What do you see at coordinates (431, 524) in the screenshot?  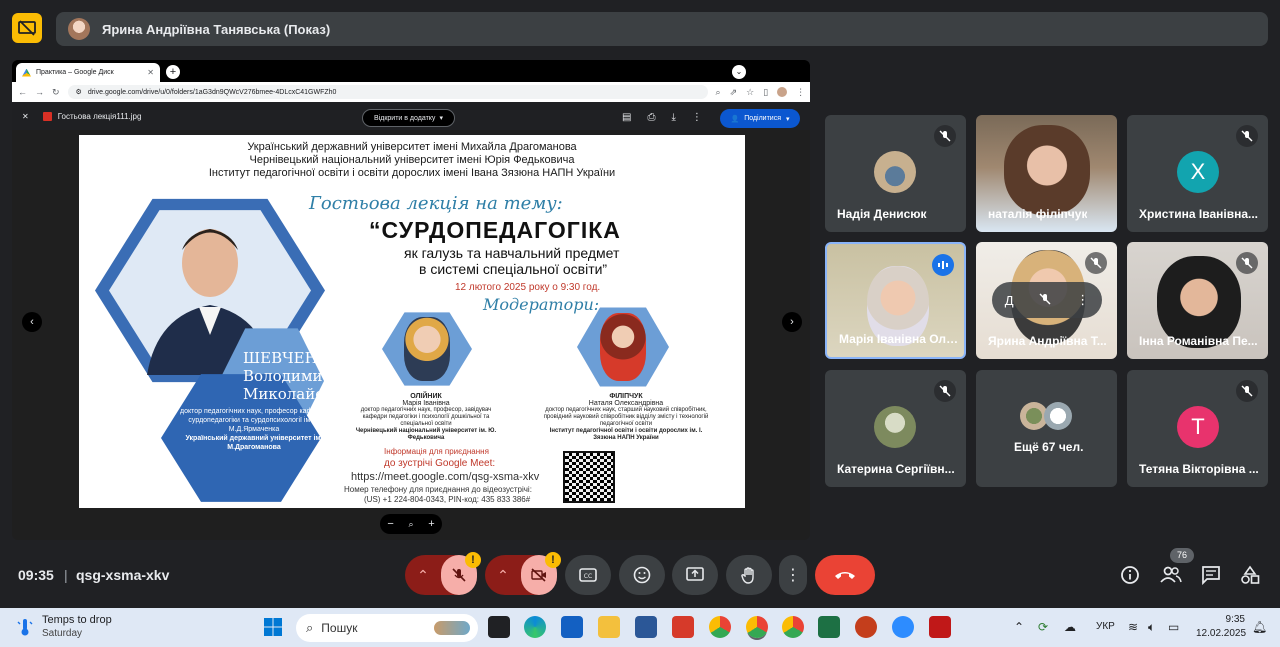 I see `zoom-in-icon: +` at bounding box center [431, 524].